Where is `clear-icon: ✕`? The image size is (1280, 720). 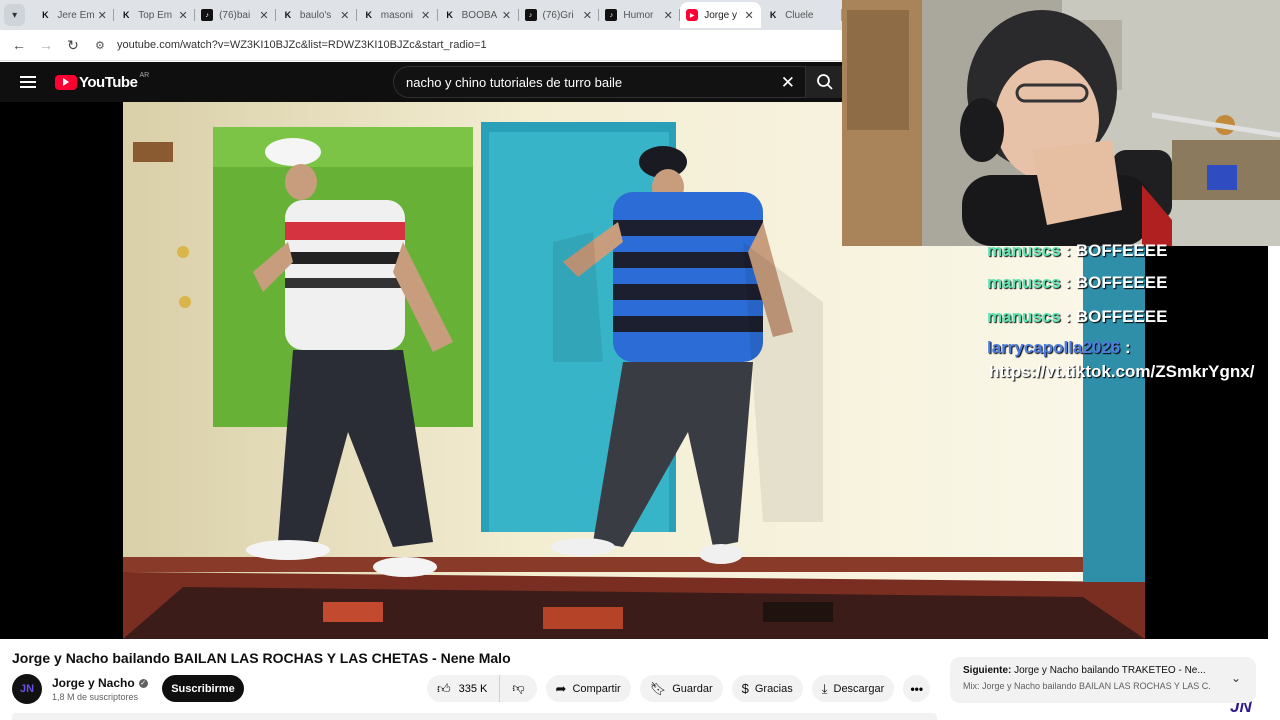 clear-icon: ✕ is located at coordinates (788, 83).